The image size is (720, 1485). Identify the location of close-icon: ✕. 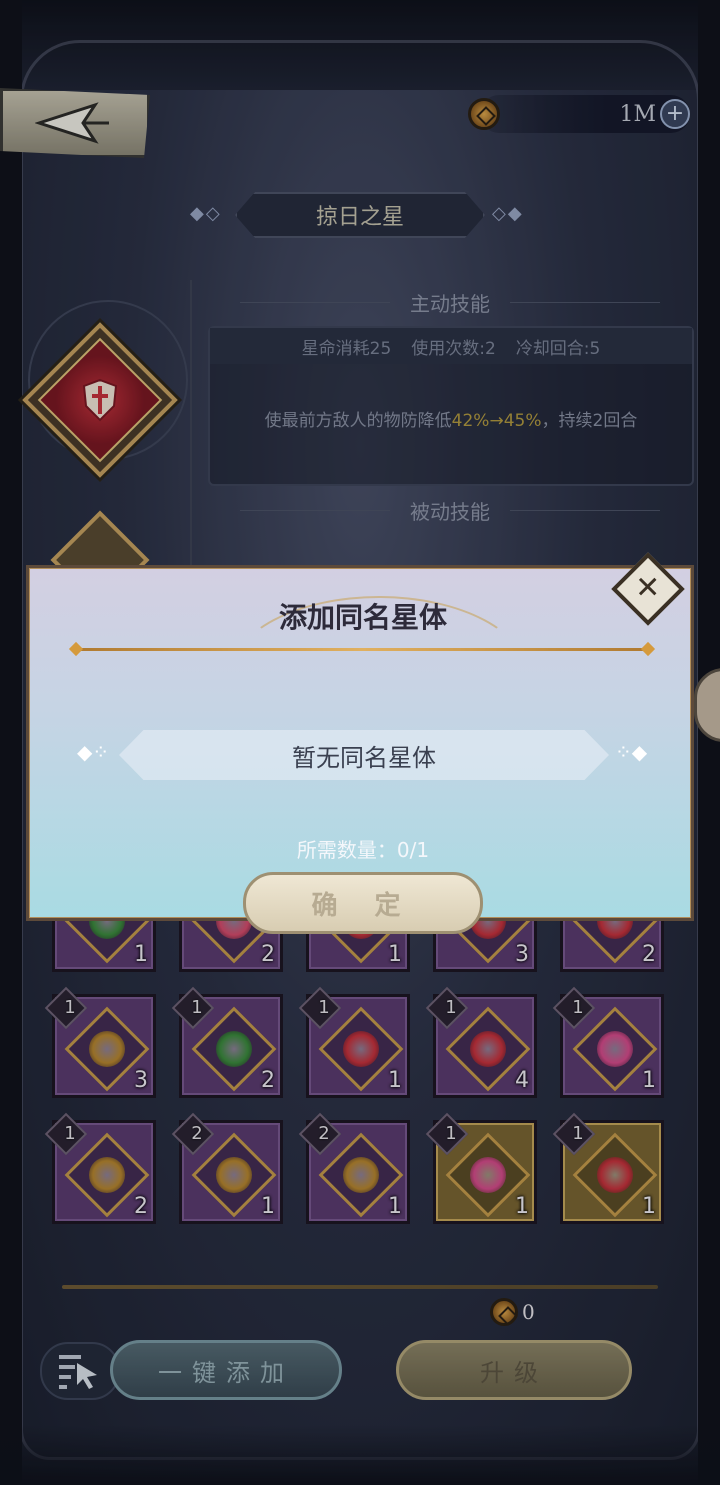
(648, 588).